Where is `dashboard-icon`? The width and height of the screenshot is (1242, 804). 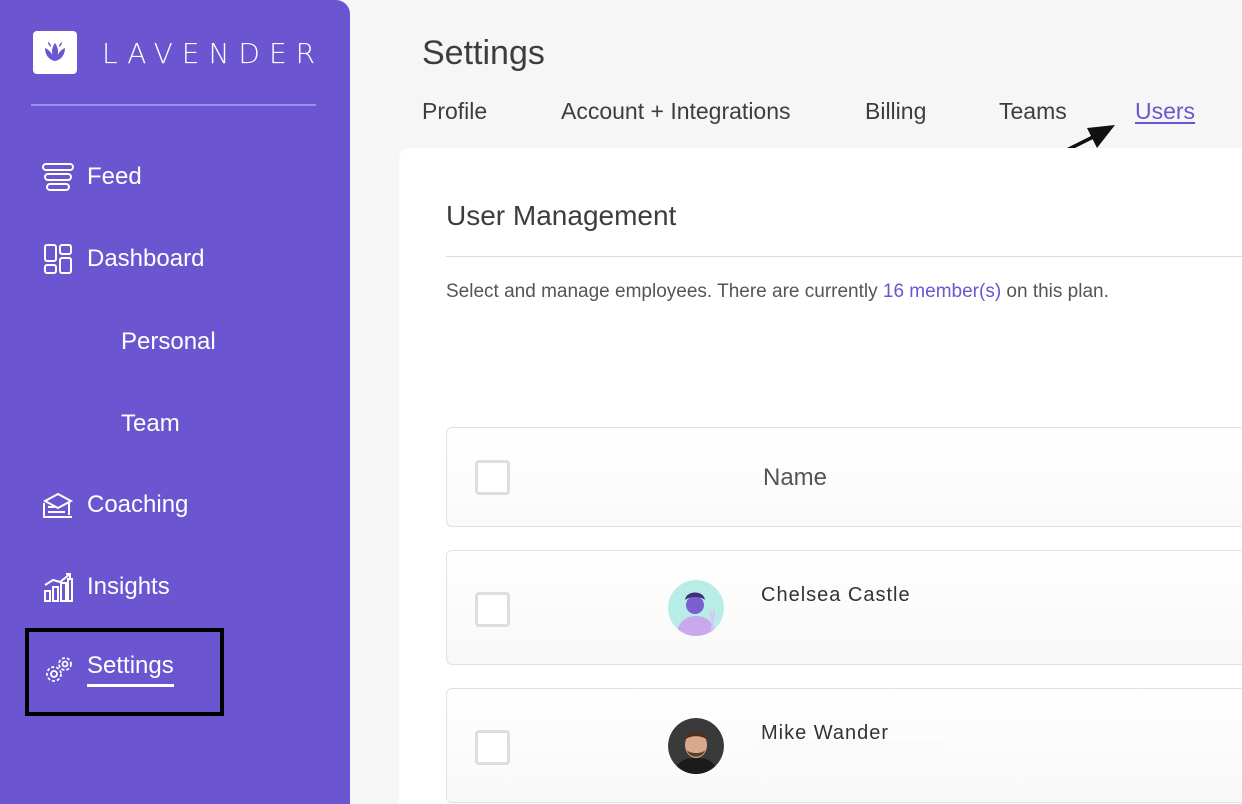 dashboard-icon is located at coordinates (58, 259).